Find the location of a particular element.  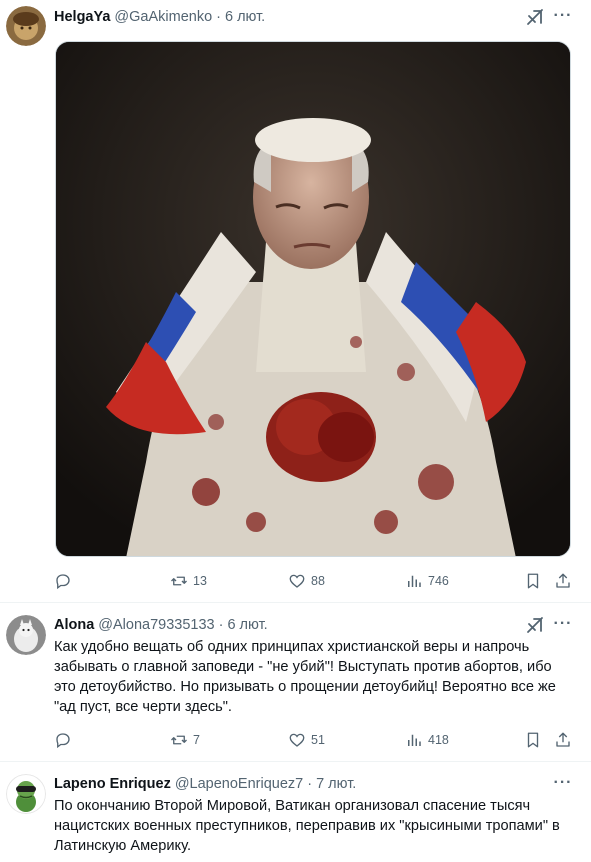

repost-count: 7 is located at coordinates (196, 740).